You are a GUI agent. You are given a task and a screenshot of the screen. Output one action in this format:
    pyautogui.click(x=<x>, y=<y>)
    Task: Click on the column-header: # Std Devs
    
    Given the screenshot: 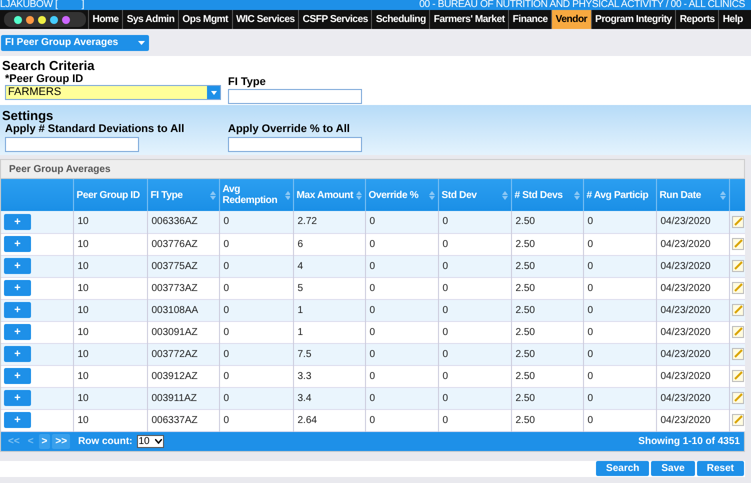 What is the action you would take?
    pyautogui.click(x=538, y=195)
    